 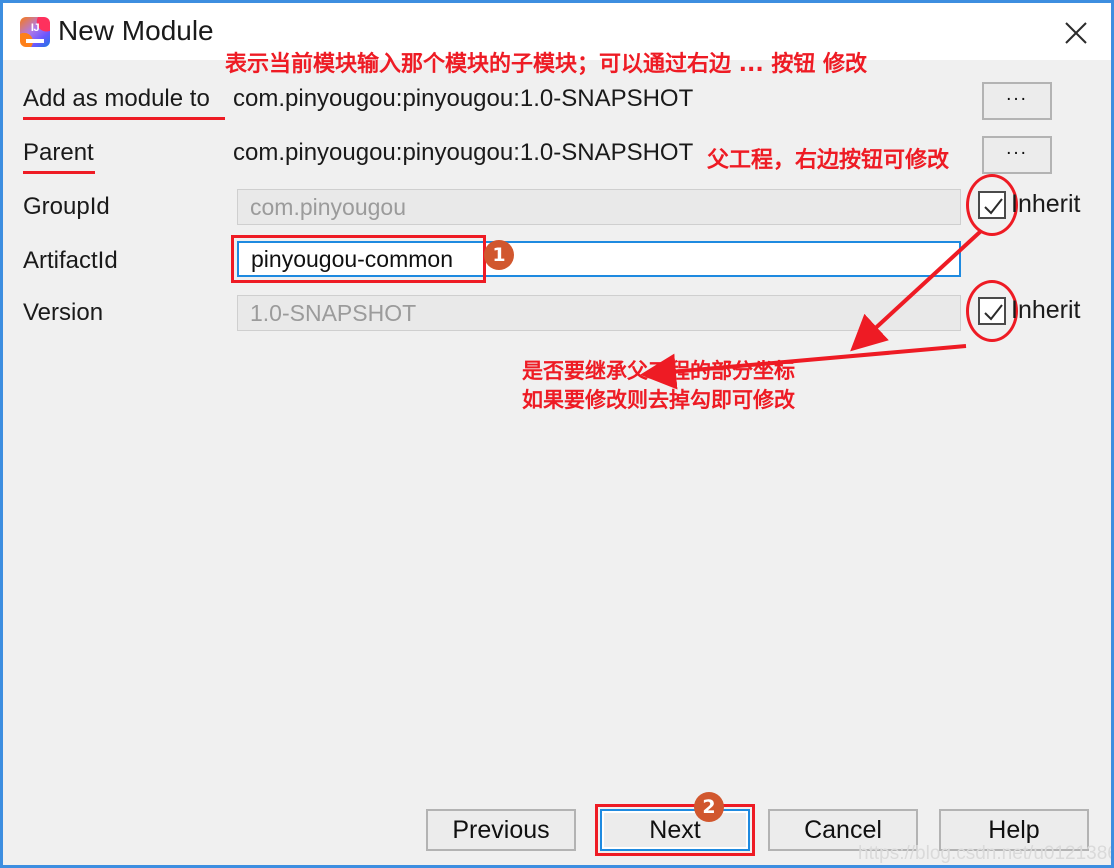 I want to click on version-input: 1.0-SNAPSHOT, so click(x=599, y=313).